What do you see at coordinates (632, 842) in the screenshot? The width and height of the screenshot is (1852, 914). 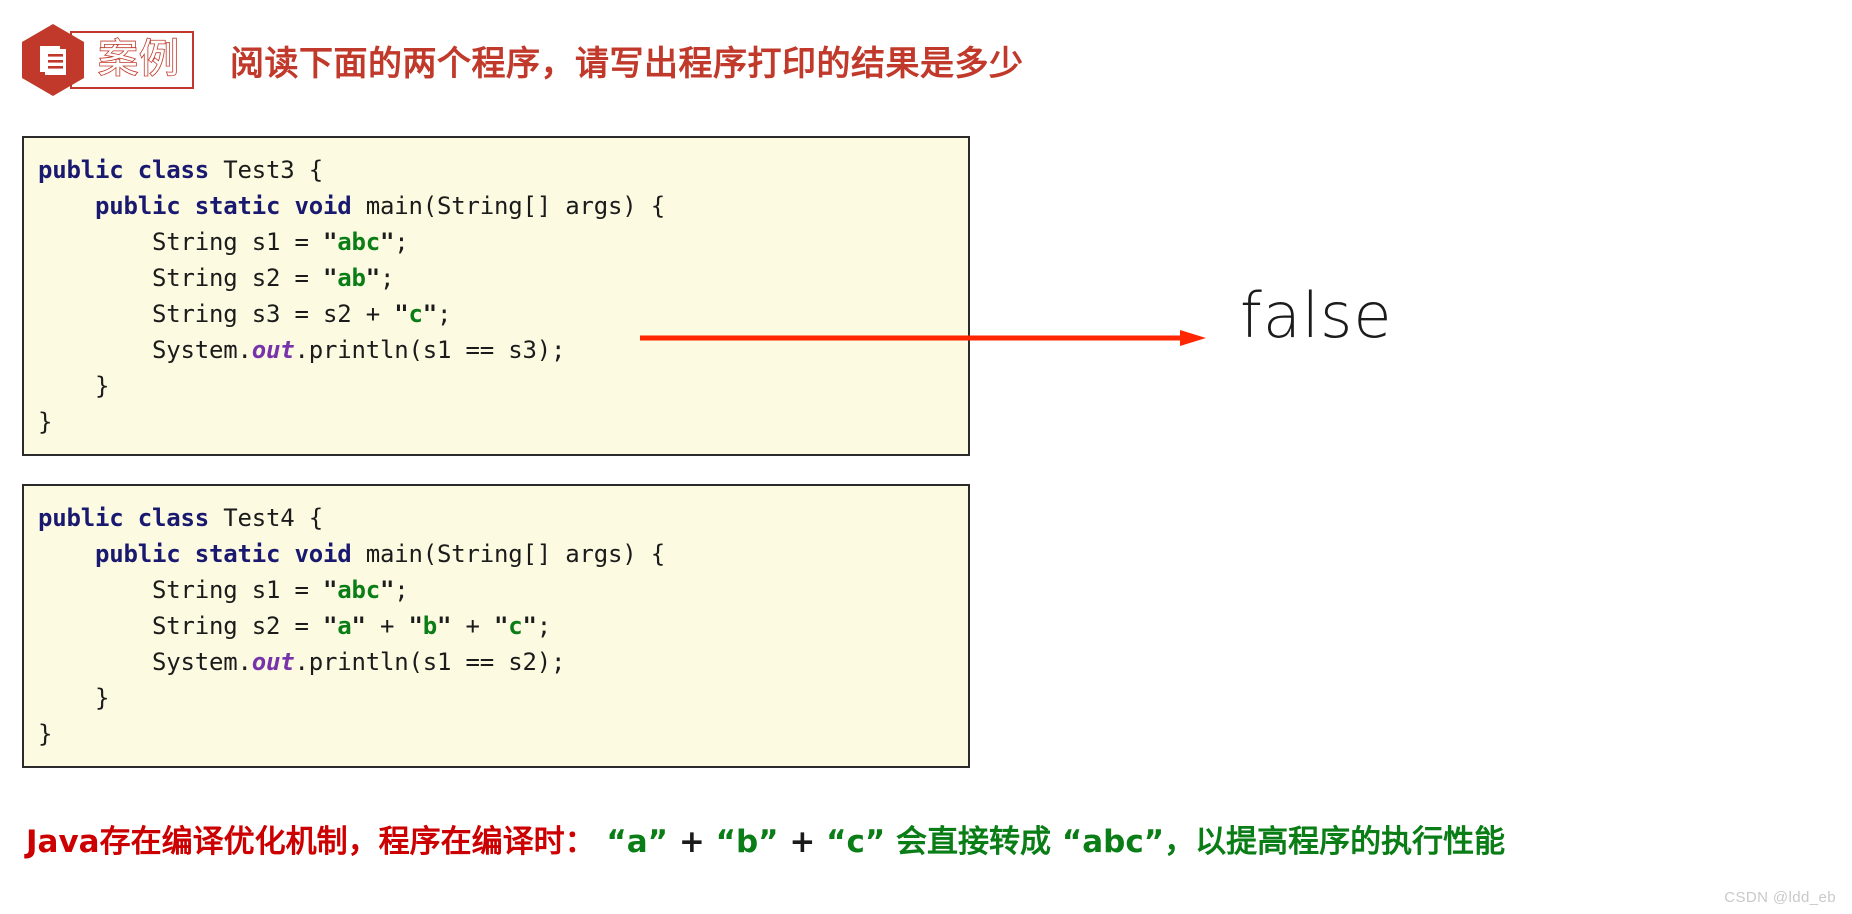 I see `footer-note-segment: “a”` at bounding box center [632, 842].